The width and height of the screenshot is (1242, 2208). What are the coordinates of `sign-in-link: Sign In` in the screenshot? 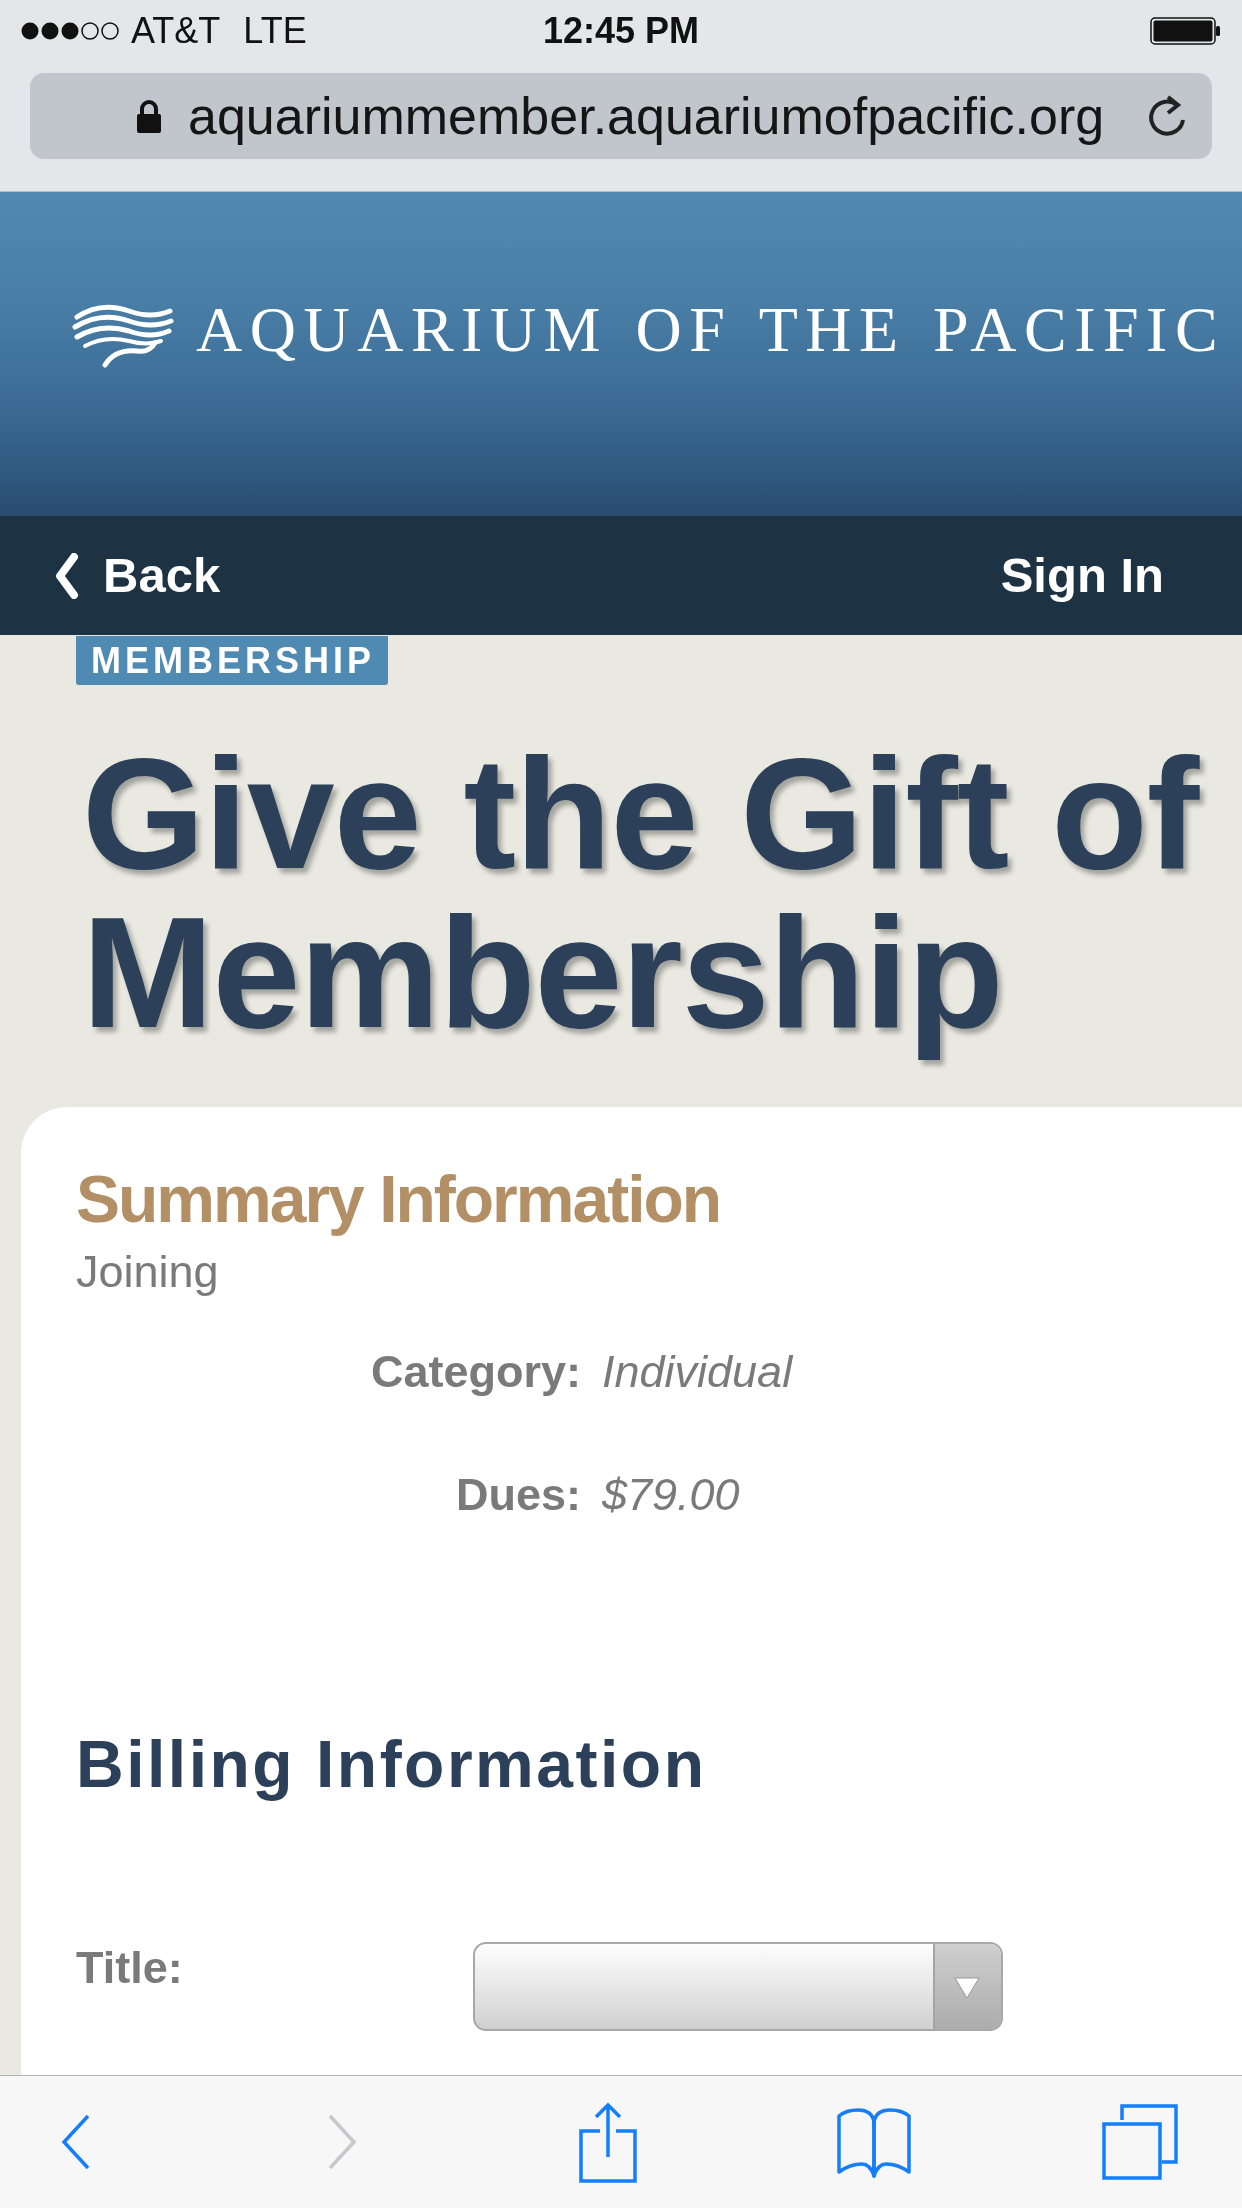 It's located at (1082, 575).